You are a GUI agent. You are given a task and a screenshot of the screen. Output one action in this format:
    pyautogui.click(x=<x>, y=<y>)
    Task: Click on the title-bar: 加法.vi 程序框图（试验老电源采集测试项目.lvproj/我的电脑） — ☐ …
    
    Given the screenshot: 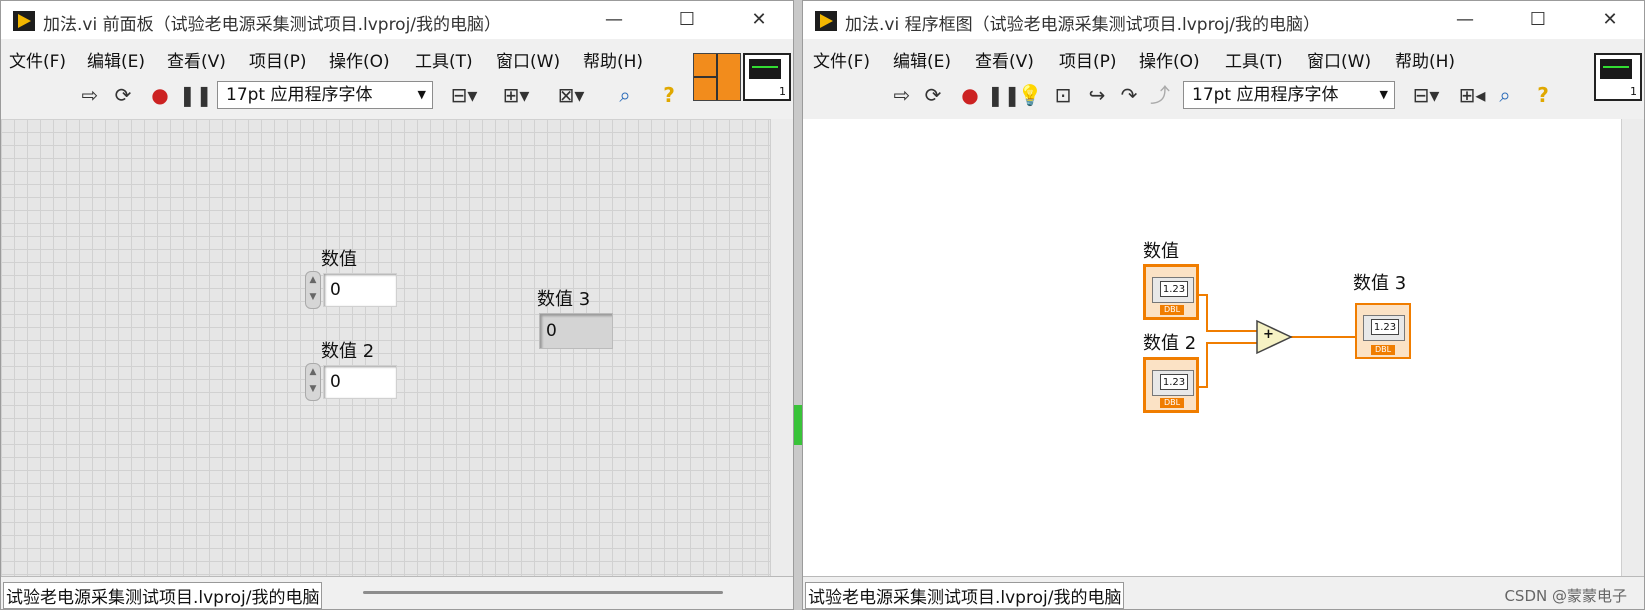 What is the action you would take?
    pyautogui.click(x=1223, y=20)
    